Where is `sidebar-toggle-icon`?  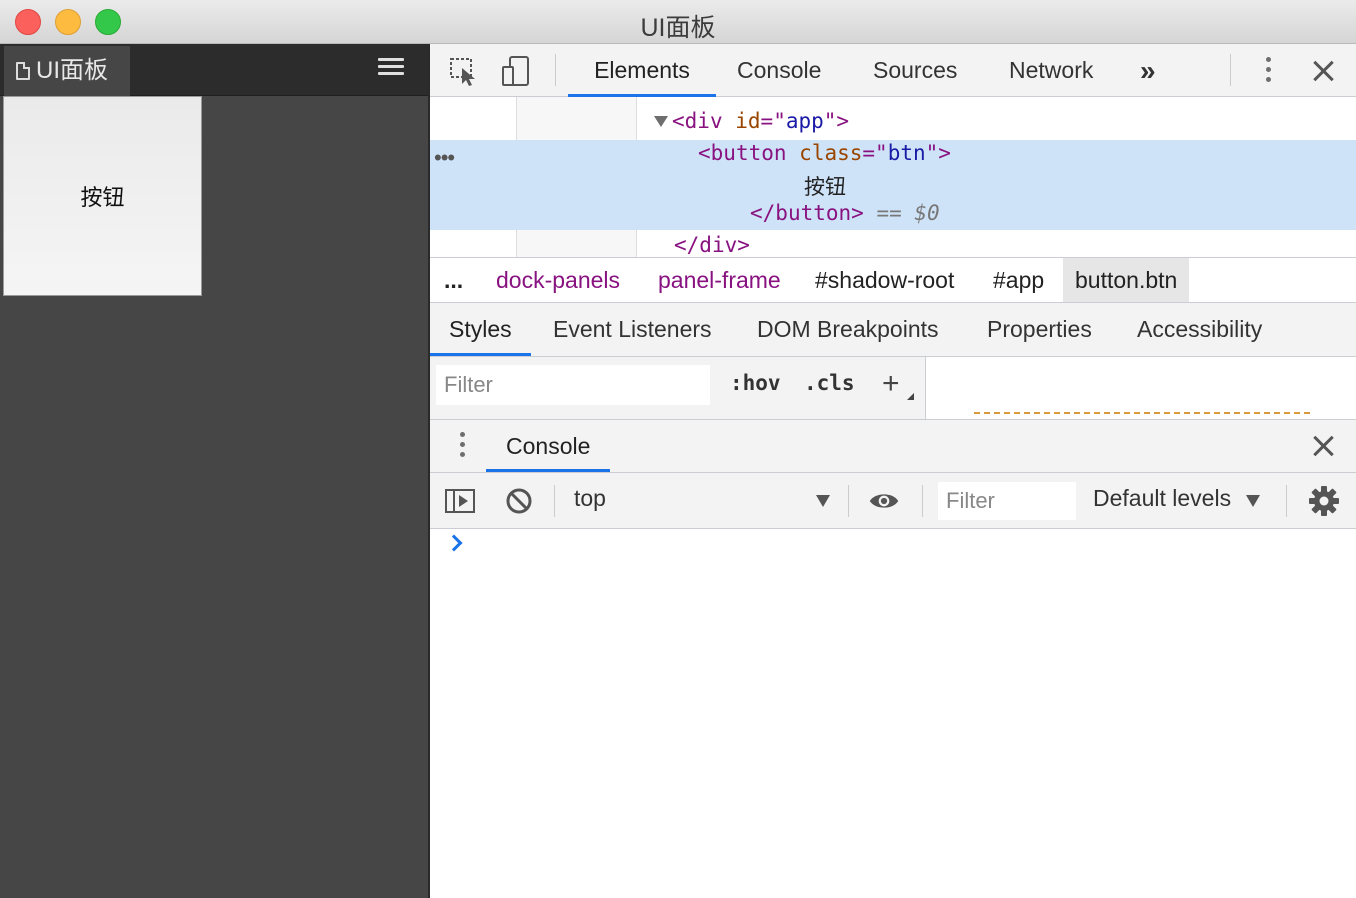 sidebar-toggle-icon is located at coordinates (460, 501).